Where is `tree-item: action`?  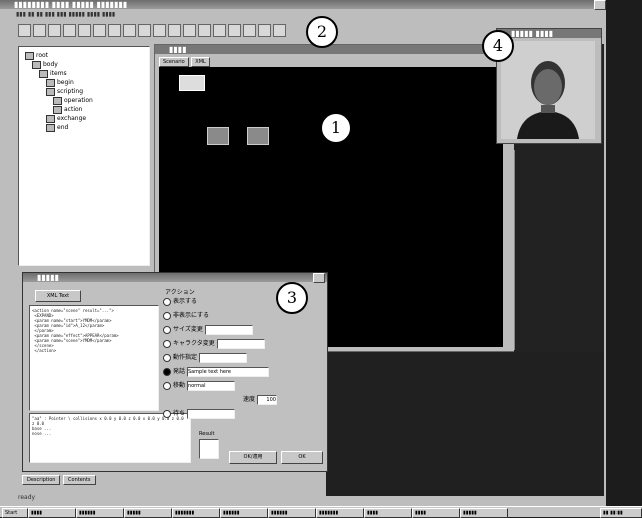
tree-item: action is located at coordinates (87, 109).